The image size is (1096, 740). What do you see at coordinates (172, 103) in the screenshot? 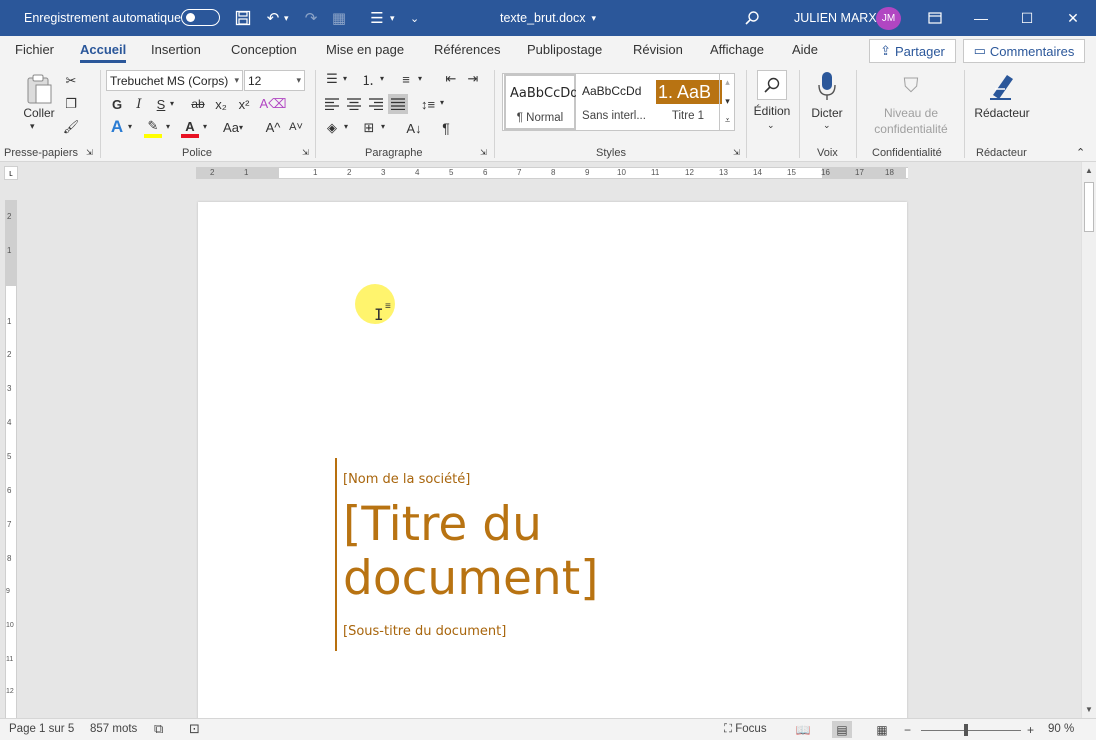
I see `underline-dropdown-icon: ▾` at bounding box center [172, 103].